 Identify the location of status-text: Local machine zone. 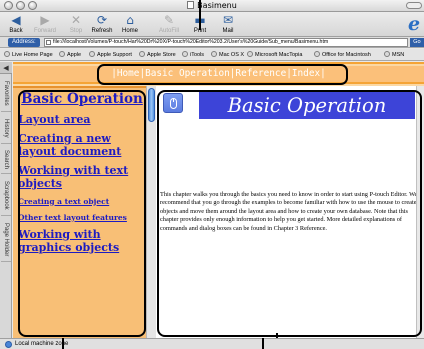
(42, 344).